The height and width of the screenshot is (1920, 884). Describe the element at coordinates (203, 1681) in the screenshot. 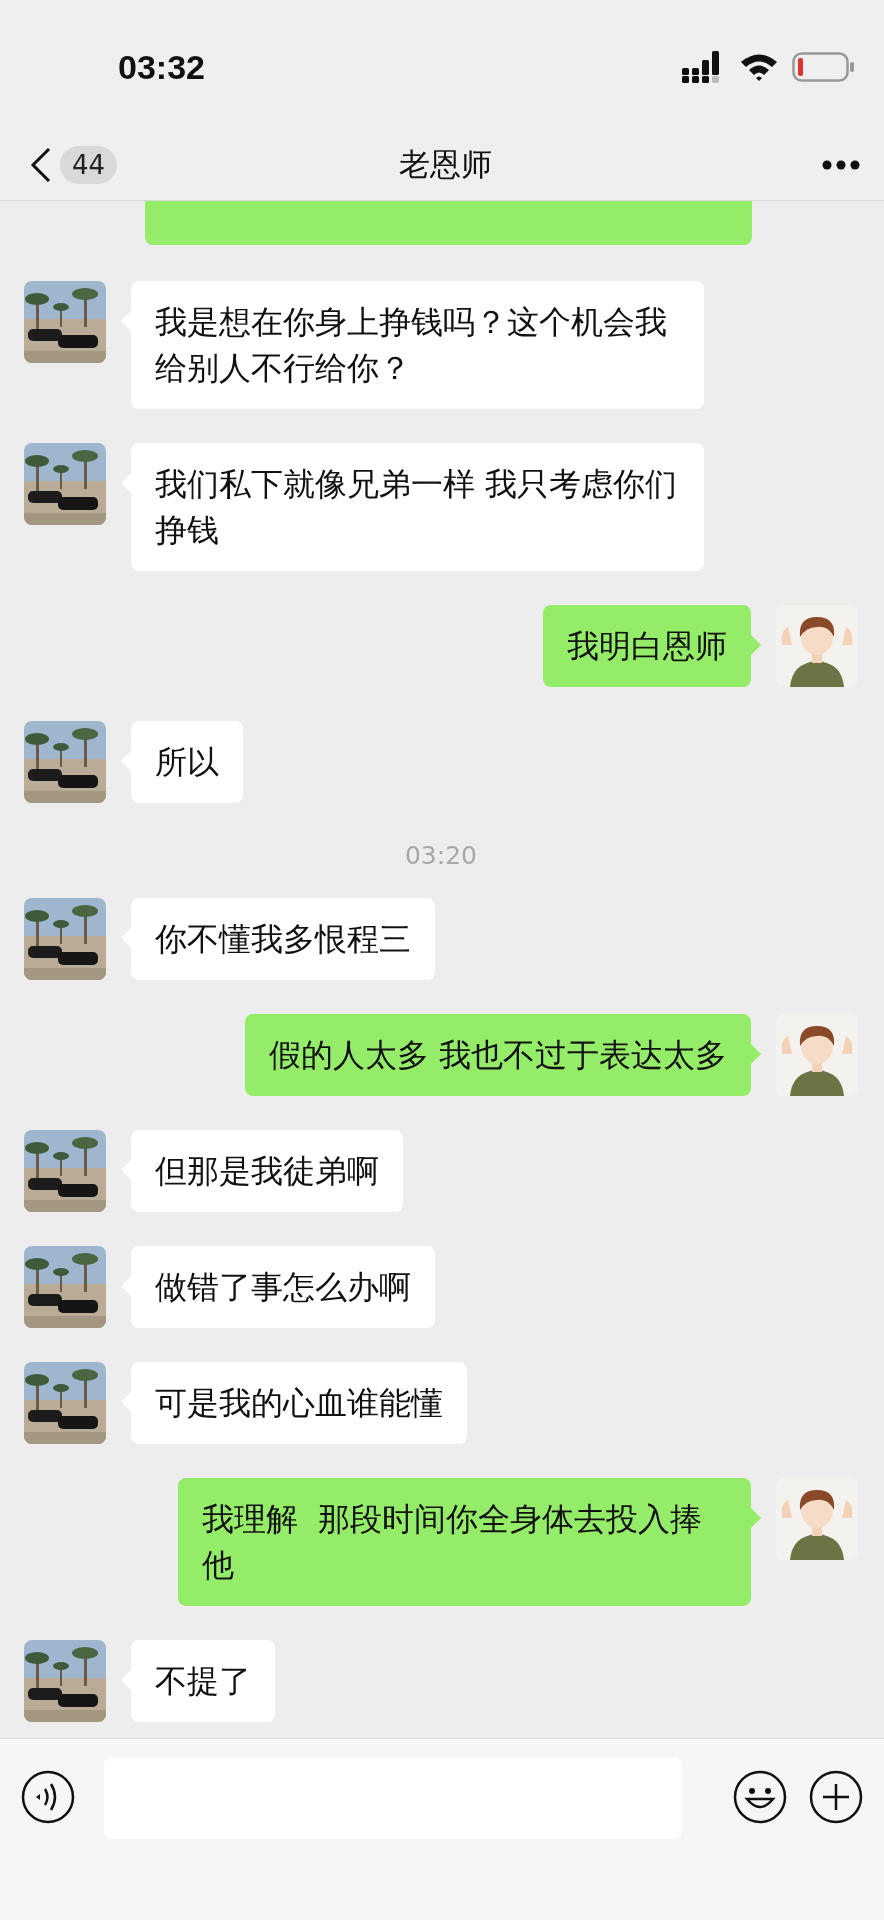

I see `message-bubble: 不提了` at that location.